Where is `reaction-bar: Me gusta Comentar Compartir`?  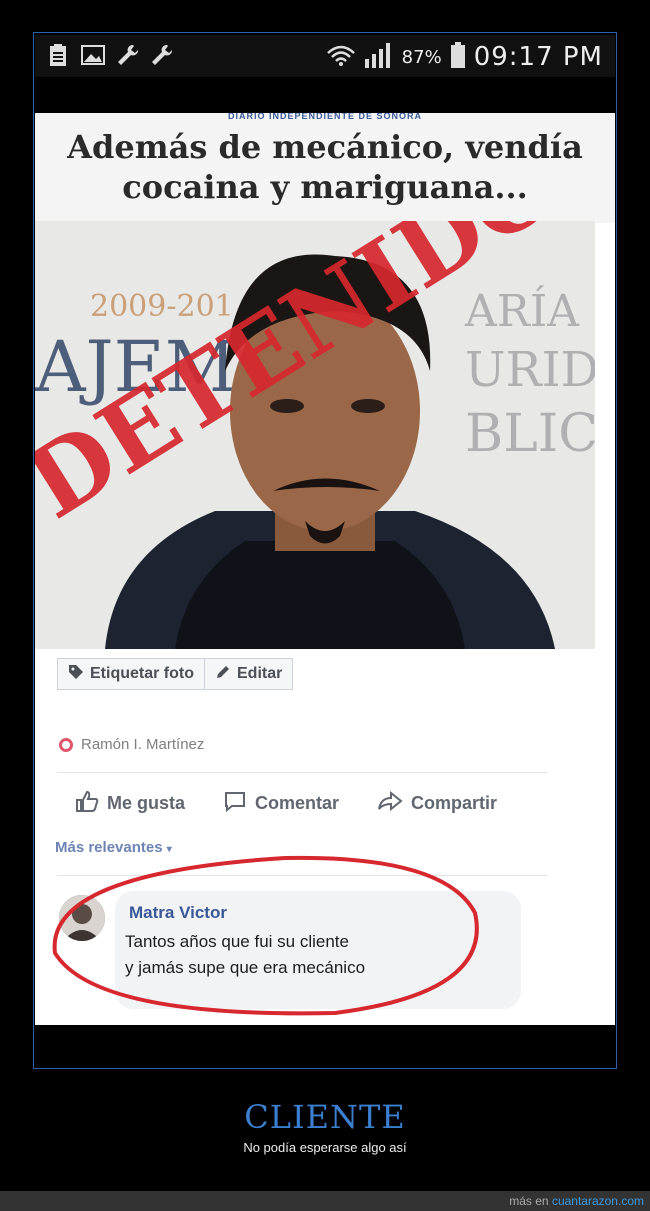
reaction-bar: Me gusta Comentar Compartir is located at coordinates (286, 803).